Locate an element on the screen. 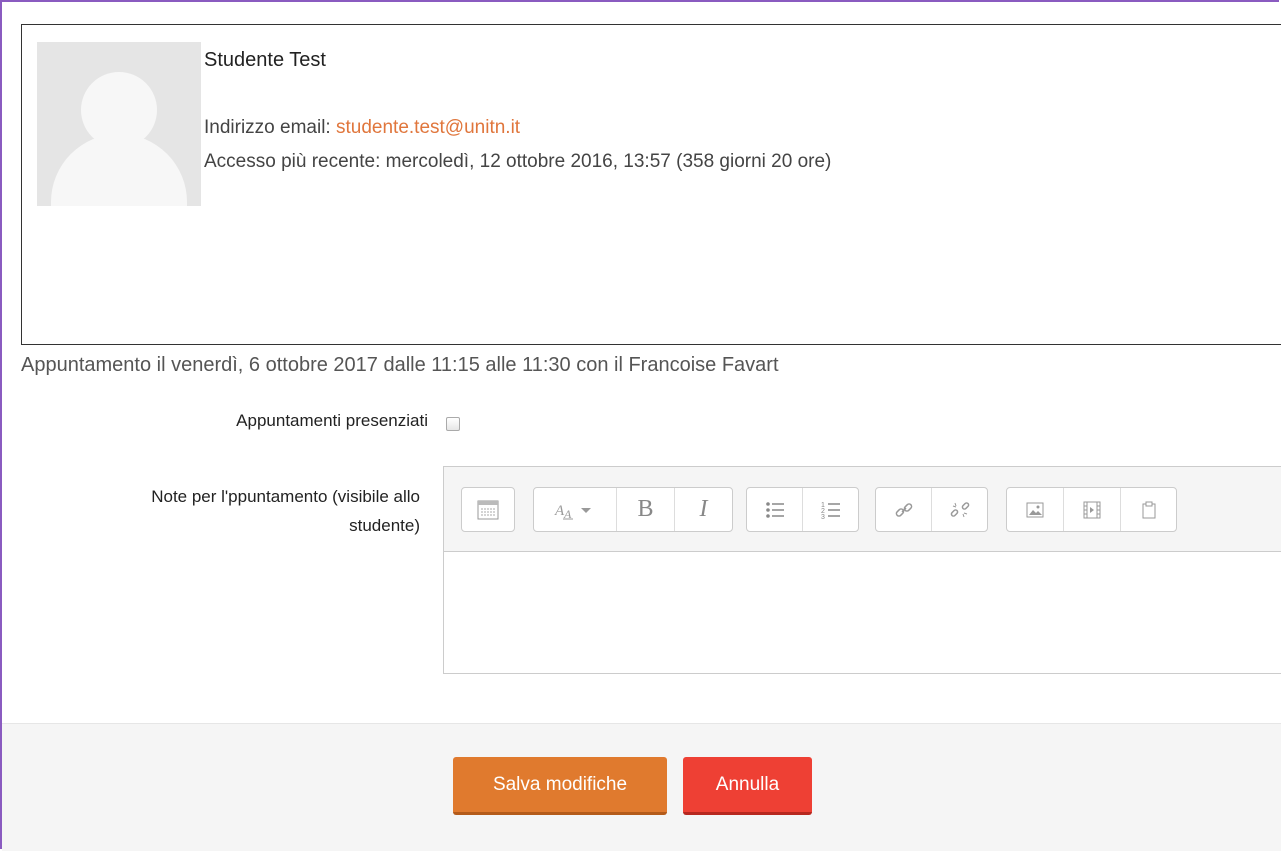 This screenshot has height=851, width=1281. unlink-icon is located at coordinates (959, 509).